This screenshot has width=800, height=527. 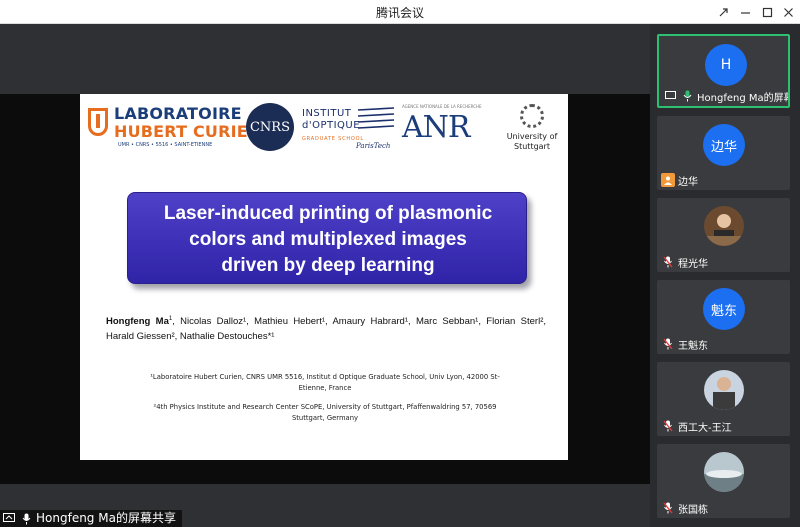 I want to click on institut-optique-lines-icon, so click(x=376, y=118).